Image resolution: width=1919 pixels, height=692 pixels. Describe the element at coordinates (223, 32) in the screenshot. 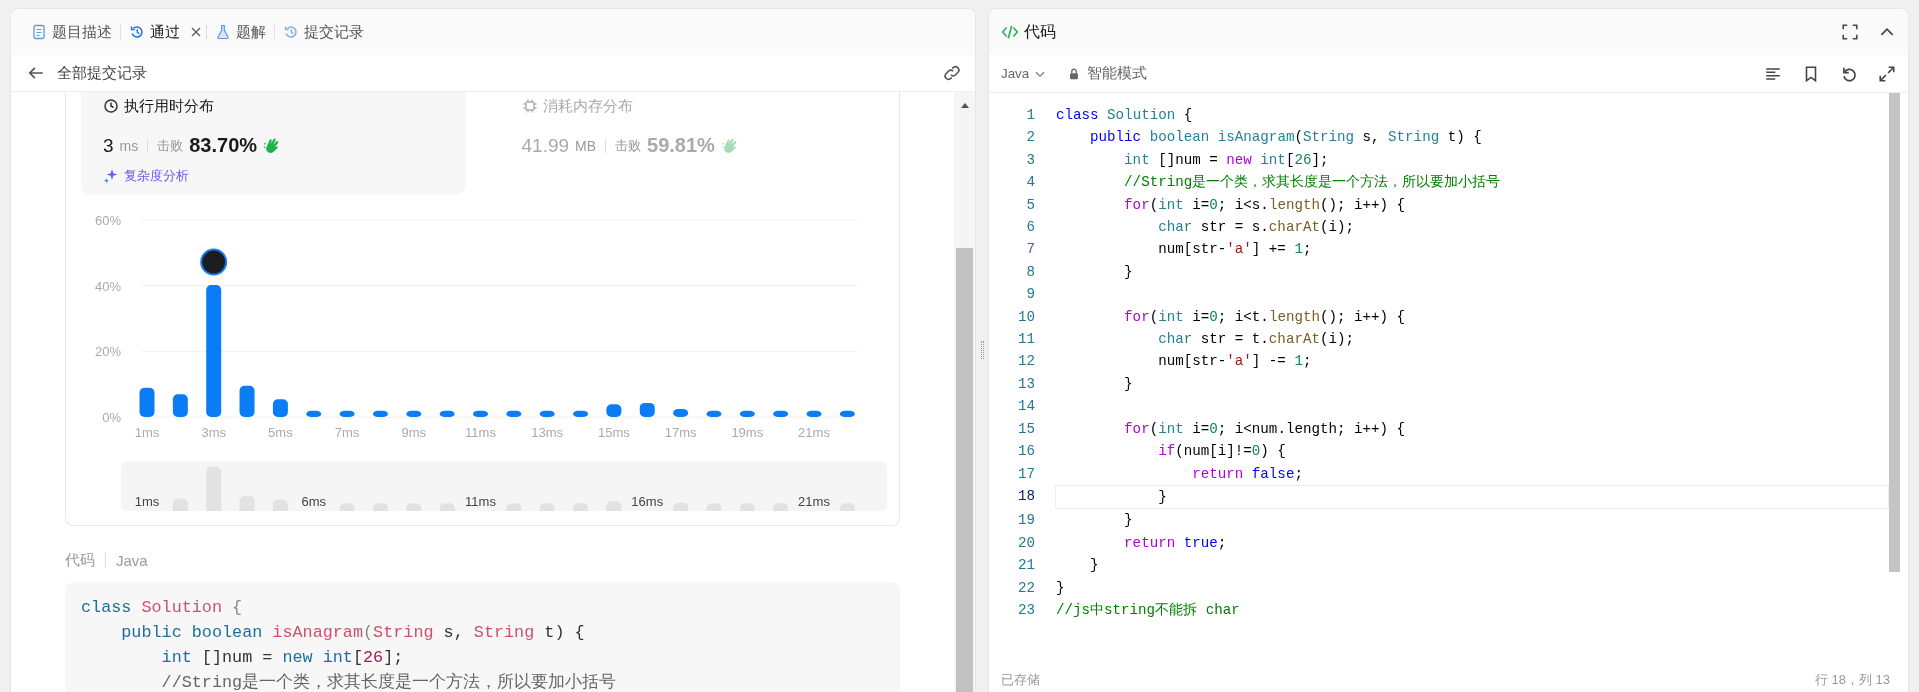

I see `flask-icon` at that location.